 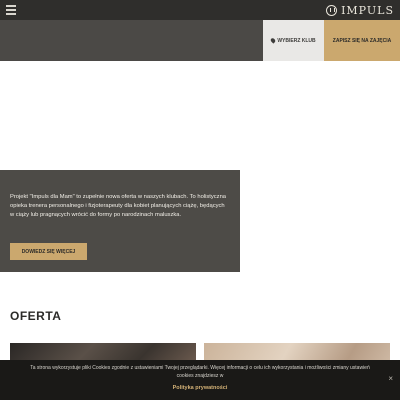 What do you see at coordinates (200, 388) in the screenshot?
I see `privacy-policy-link: Polityka prywatności` at bounding box center [200, 388].